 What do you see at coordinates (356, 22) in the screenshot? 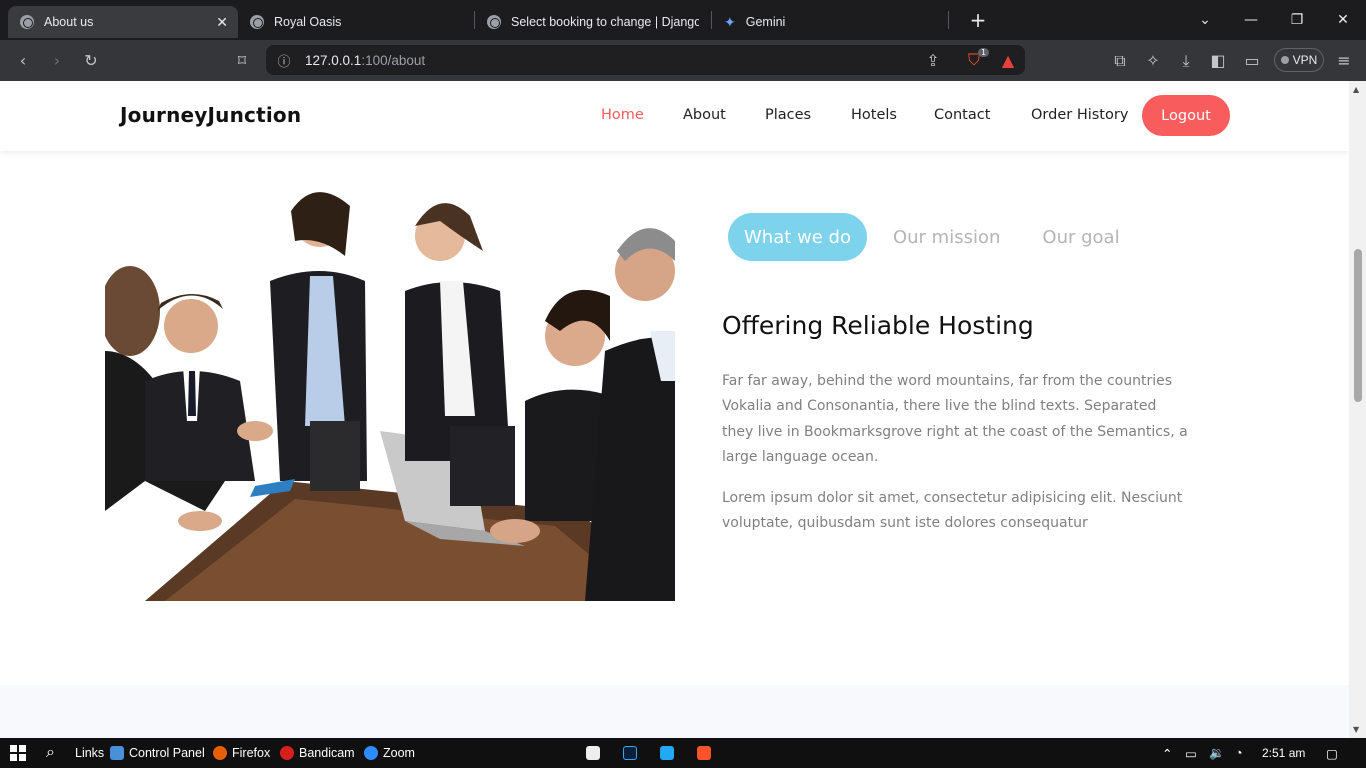
I see `browser-tab-royal-oasis: Royal Oasis` at bounding box center [356, 22].